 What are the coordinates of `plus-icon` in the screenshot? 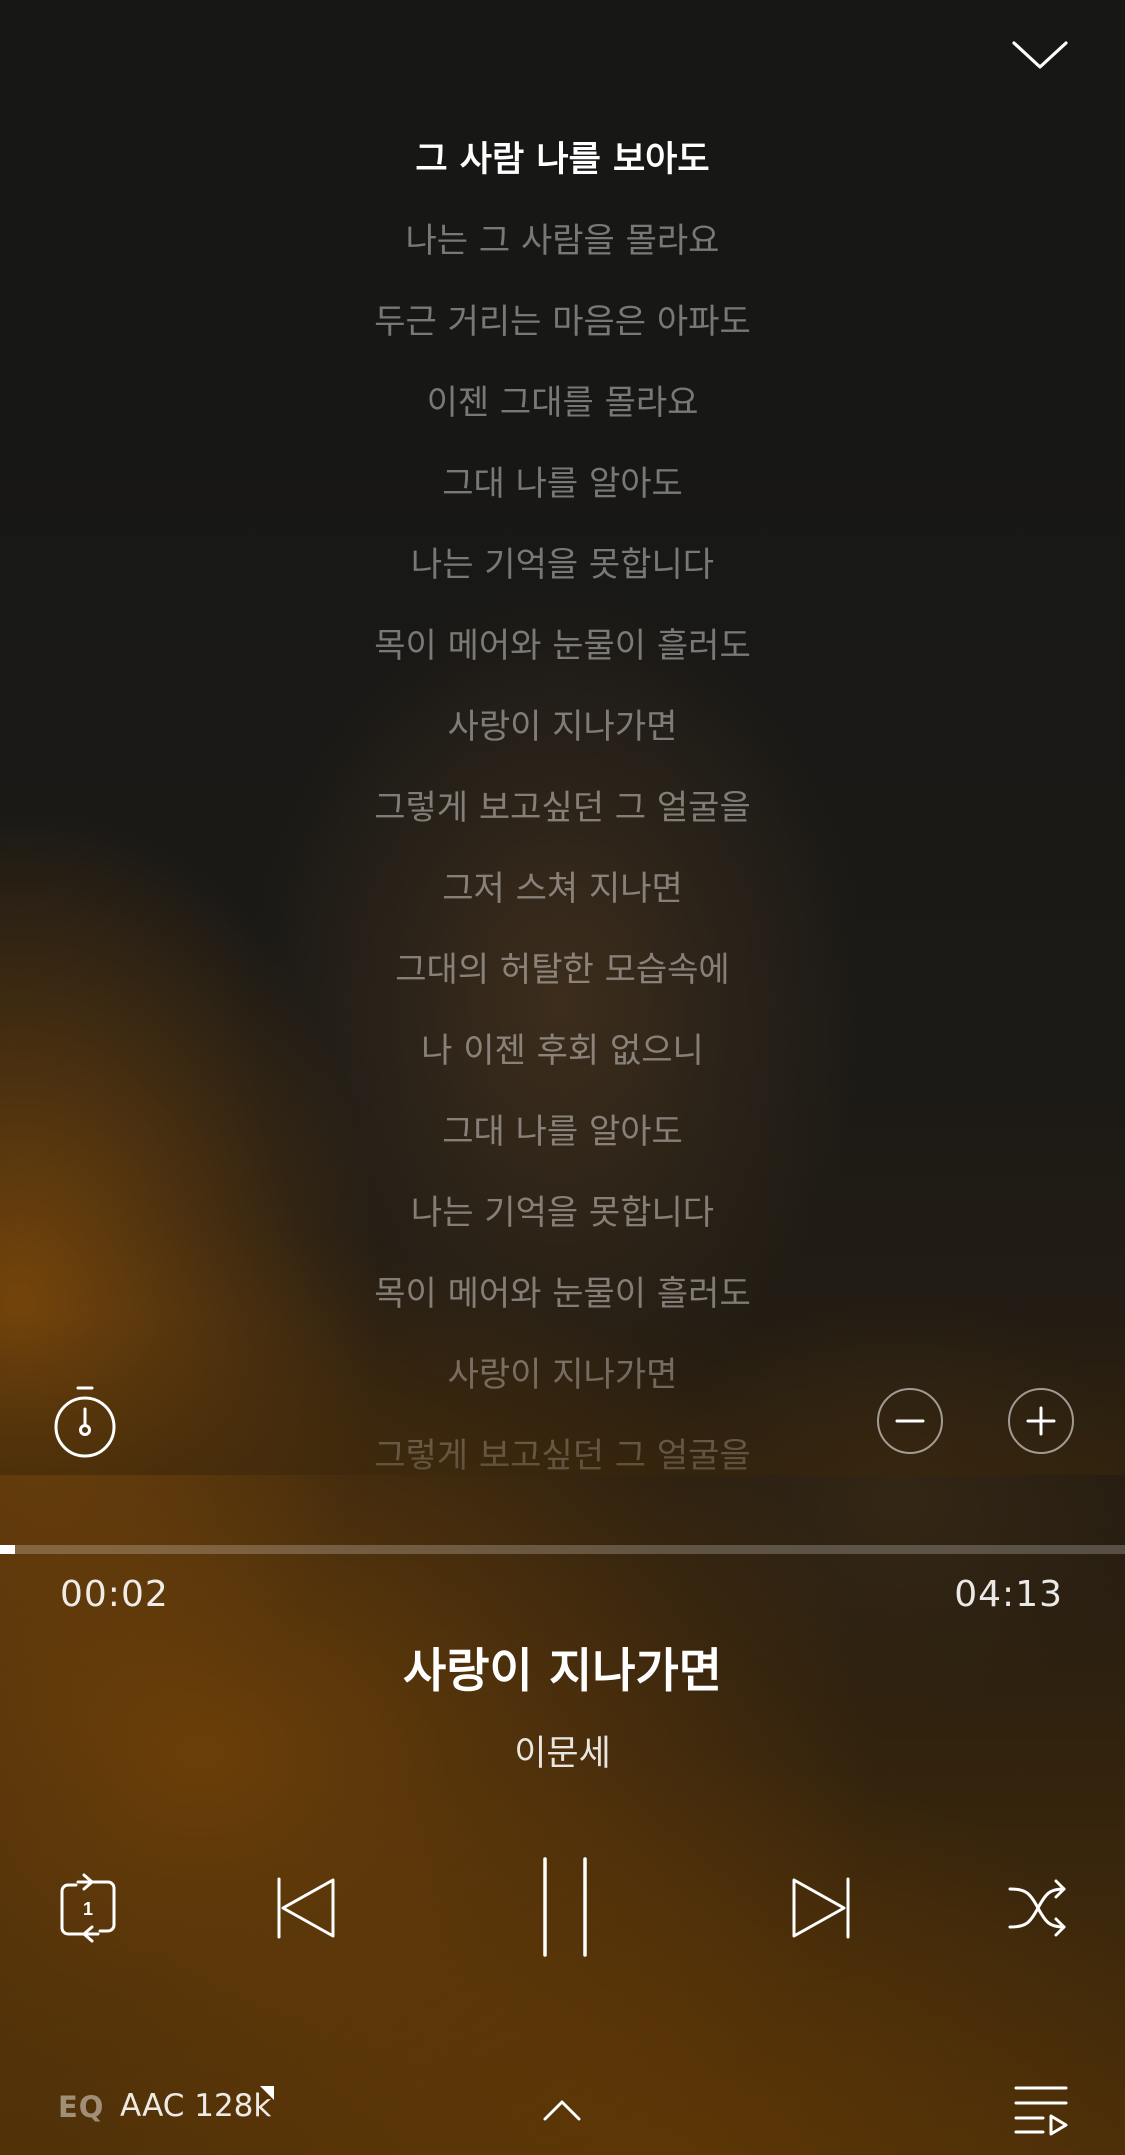 It's located at (1041, 1421).